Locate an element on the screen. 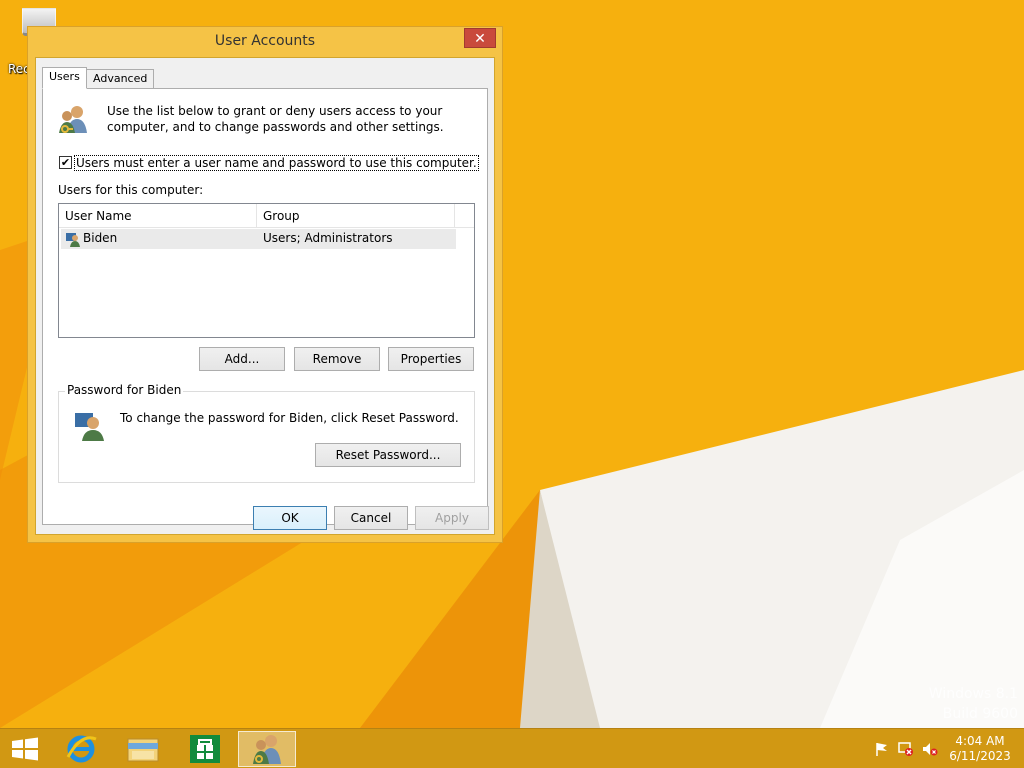 The image size is (1024, 768). network-disconnected-icon is located at coordinates (906, 749).